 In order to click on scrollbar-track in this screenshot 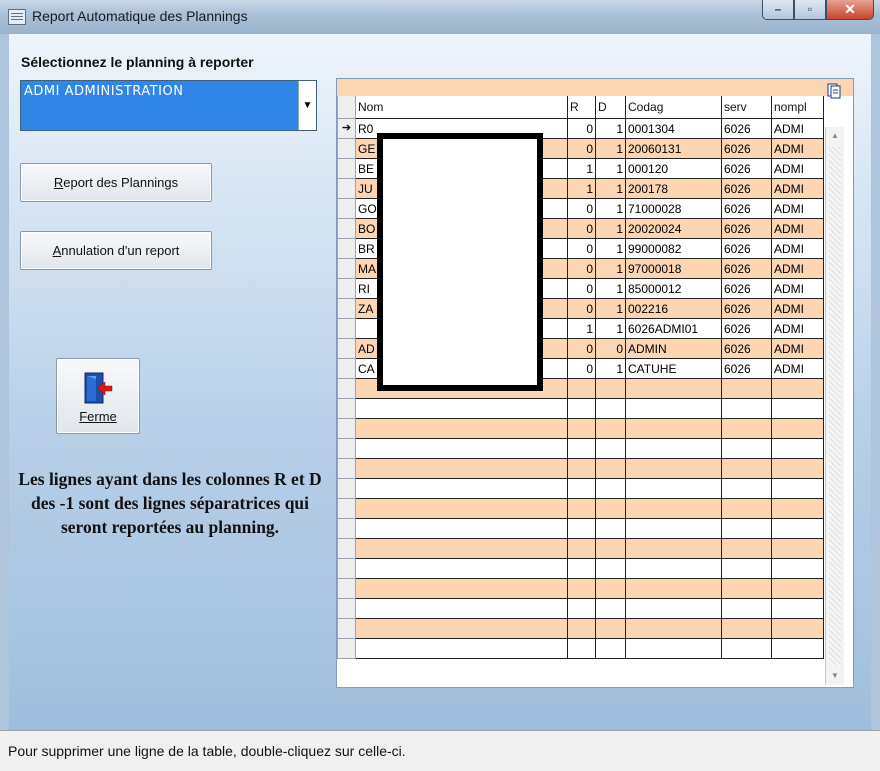, I will do `click(835, 406)`.